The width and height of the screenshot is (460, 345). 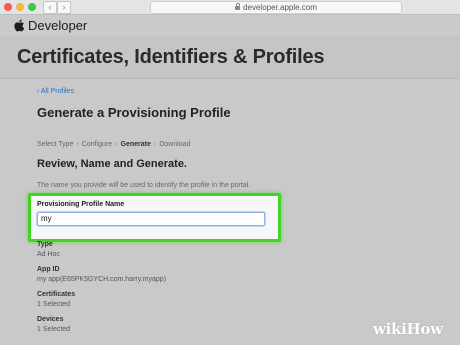 I want to click on watermark-wiki: wiki, so click(x=390, y=329).